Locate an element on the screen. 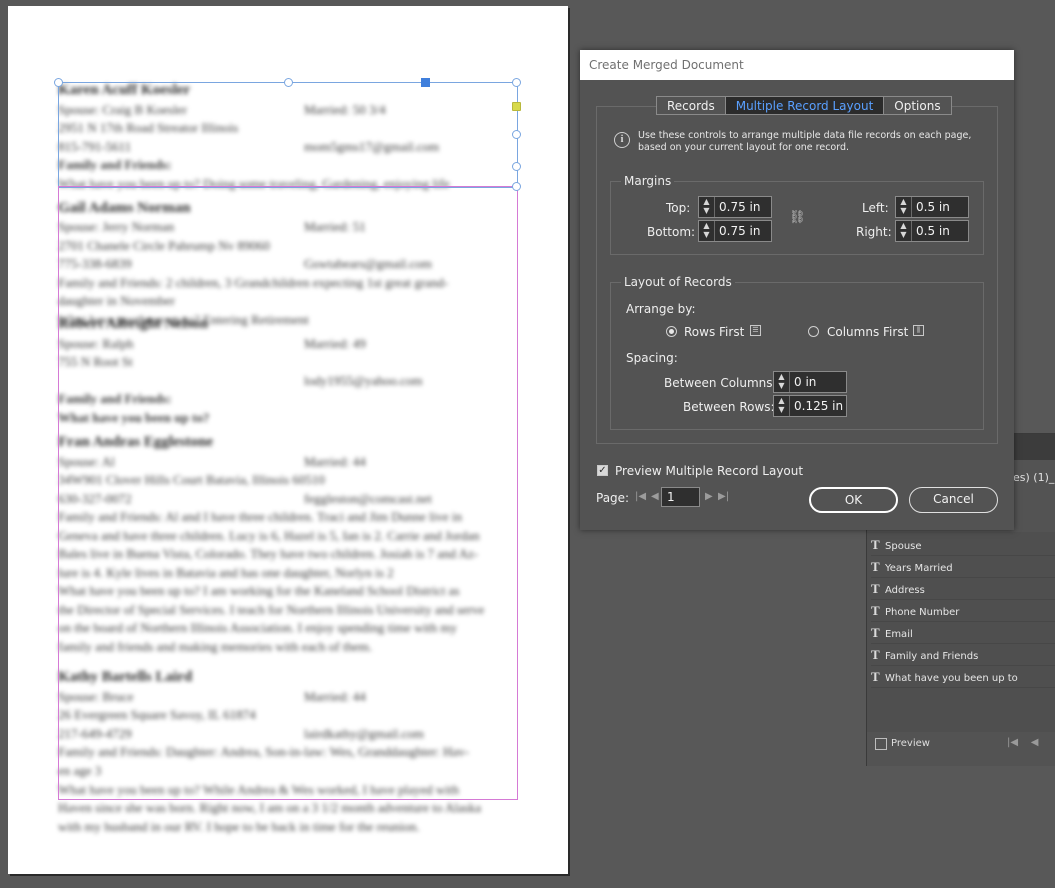 The width and height of the screenshot is (1055, 888). field-phone-number: T Phone Number is located at coordinates (963, 611).